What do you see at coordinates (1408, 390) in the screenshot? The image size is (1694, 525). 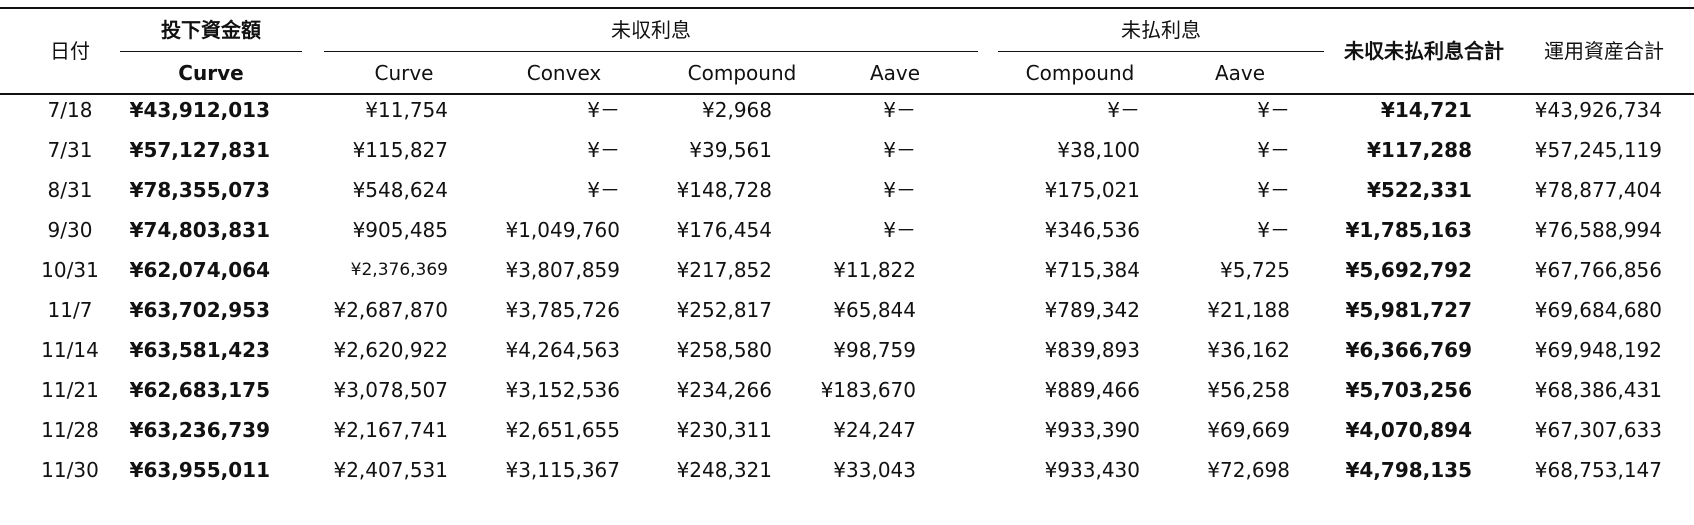 I see `net-interest-total-cell: ¥5,703,256` at bounding box center [1408, 390].